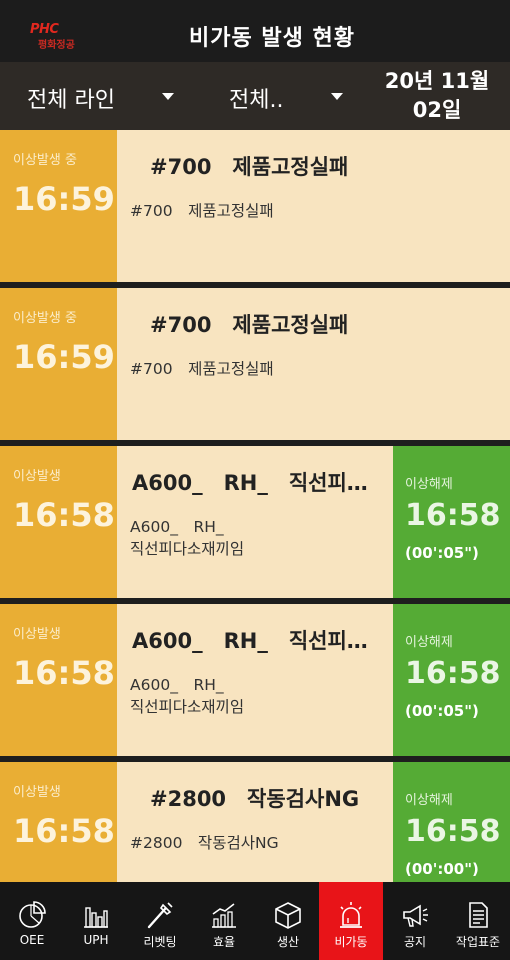 This screenshot has height=960, width=510. I want to click on bottom-navigation: OEE UPH 리벳팅 효율 생산 비가동 공지 작업표준, so click(255, 921).